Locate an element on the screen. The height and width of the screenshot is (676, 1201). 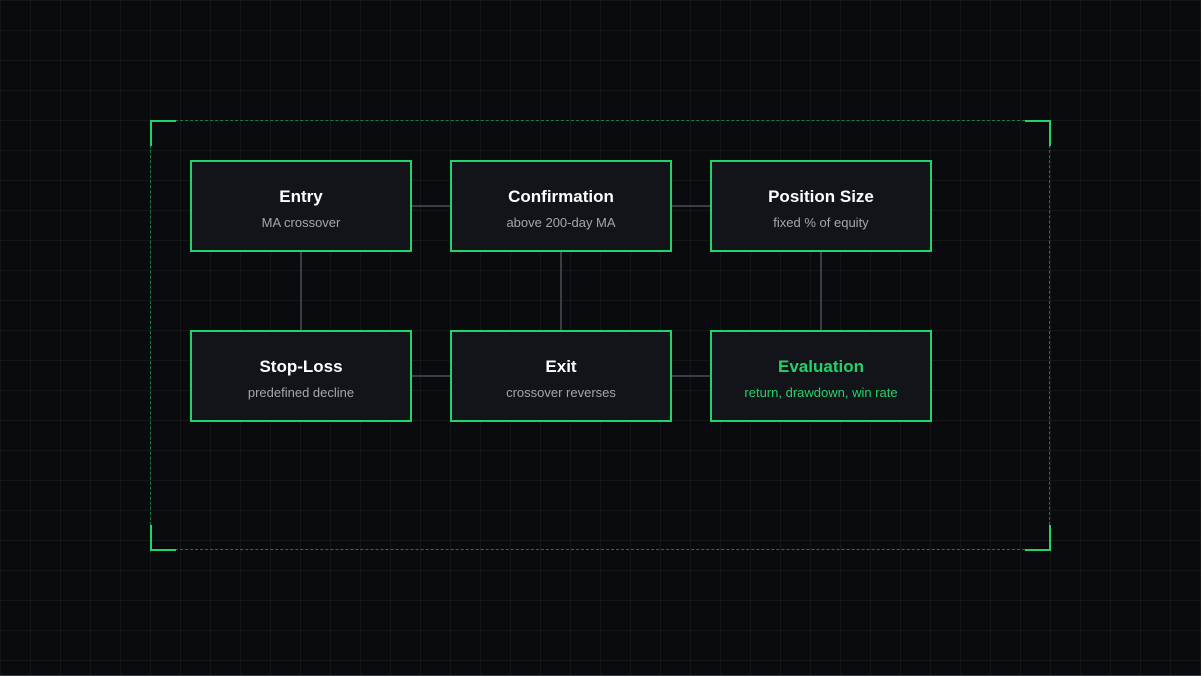
connector-position-size-evaluation is located at coordinates (821, 291).